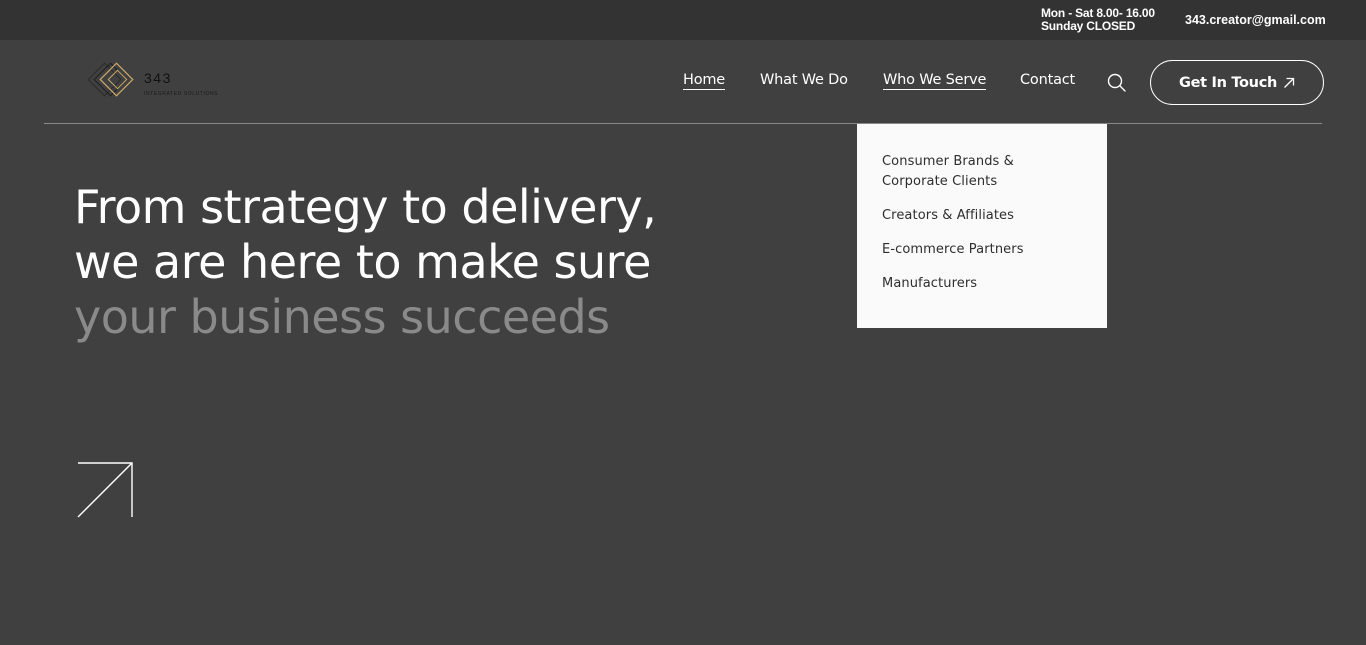  Describe the element at coordinates (982, 250) in the screenshot. I see `dropdown-item-ecommerce-partners: E-commerce Partners` at that location.